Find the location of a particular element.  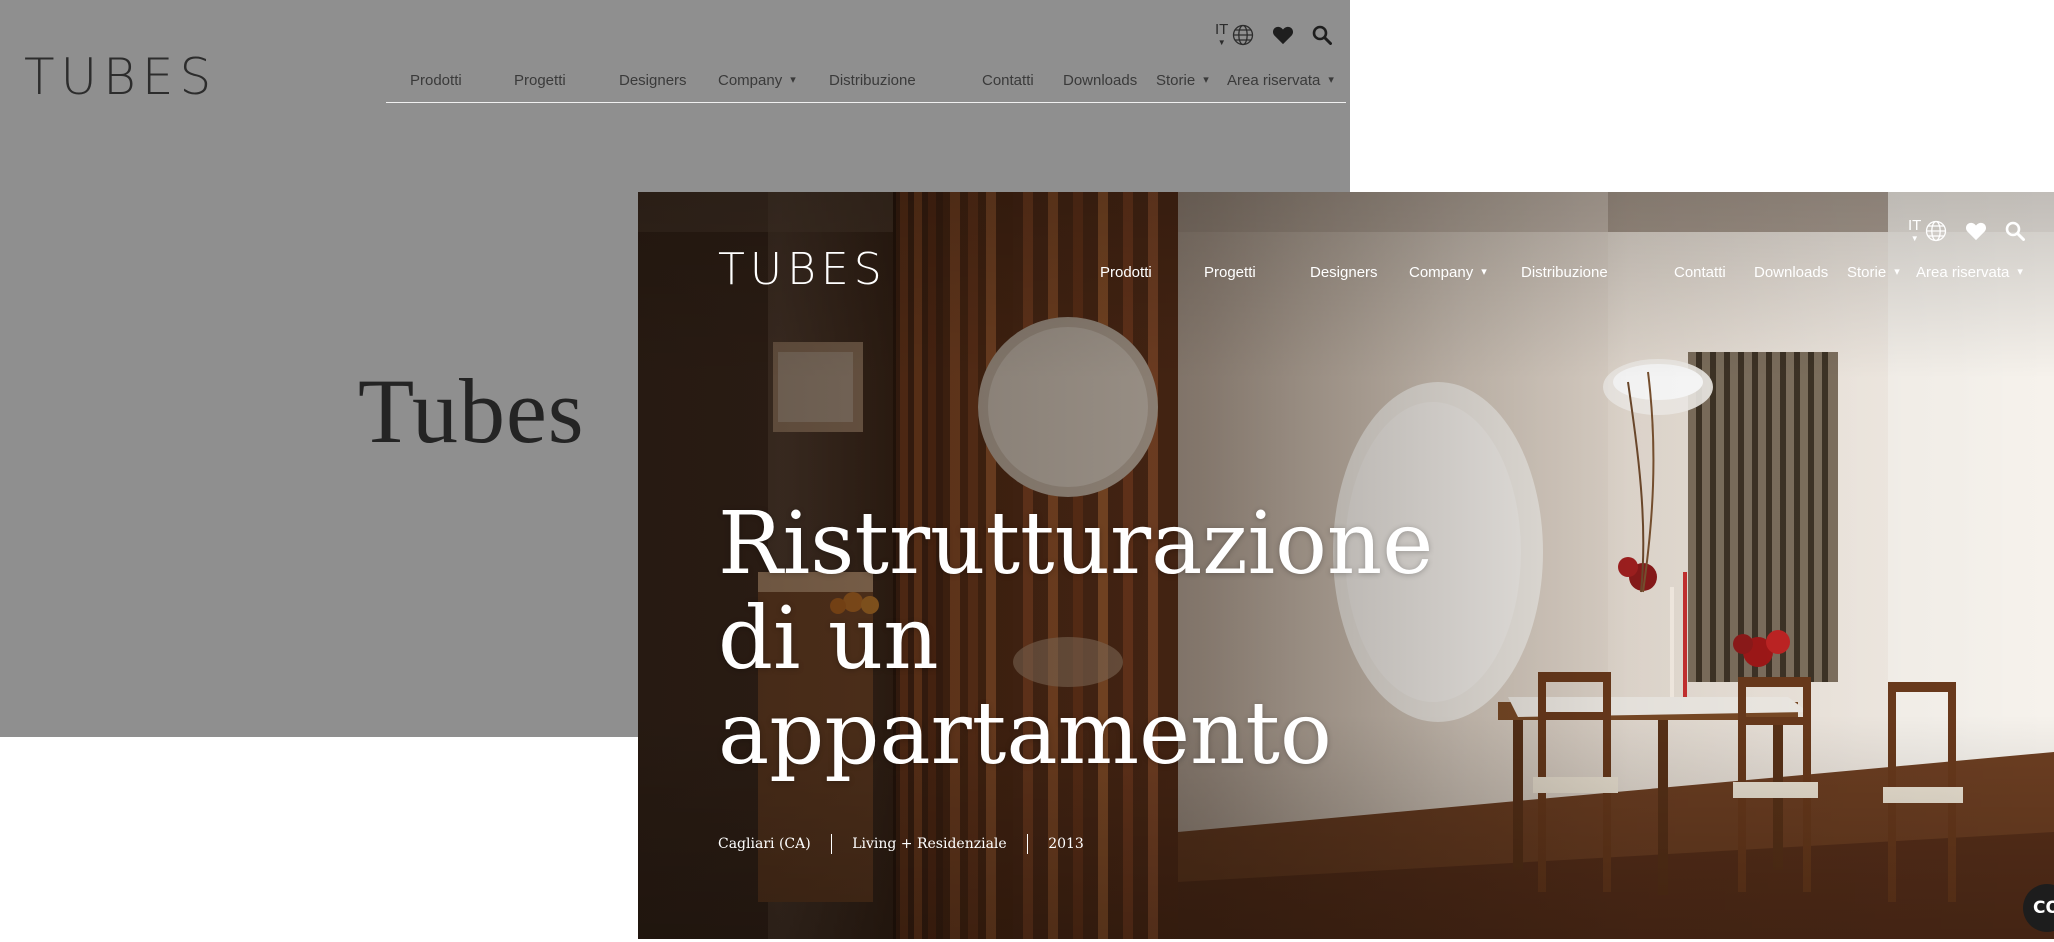

hero-title-line: Ristrutturazione is located at coordinates (1076, 544).